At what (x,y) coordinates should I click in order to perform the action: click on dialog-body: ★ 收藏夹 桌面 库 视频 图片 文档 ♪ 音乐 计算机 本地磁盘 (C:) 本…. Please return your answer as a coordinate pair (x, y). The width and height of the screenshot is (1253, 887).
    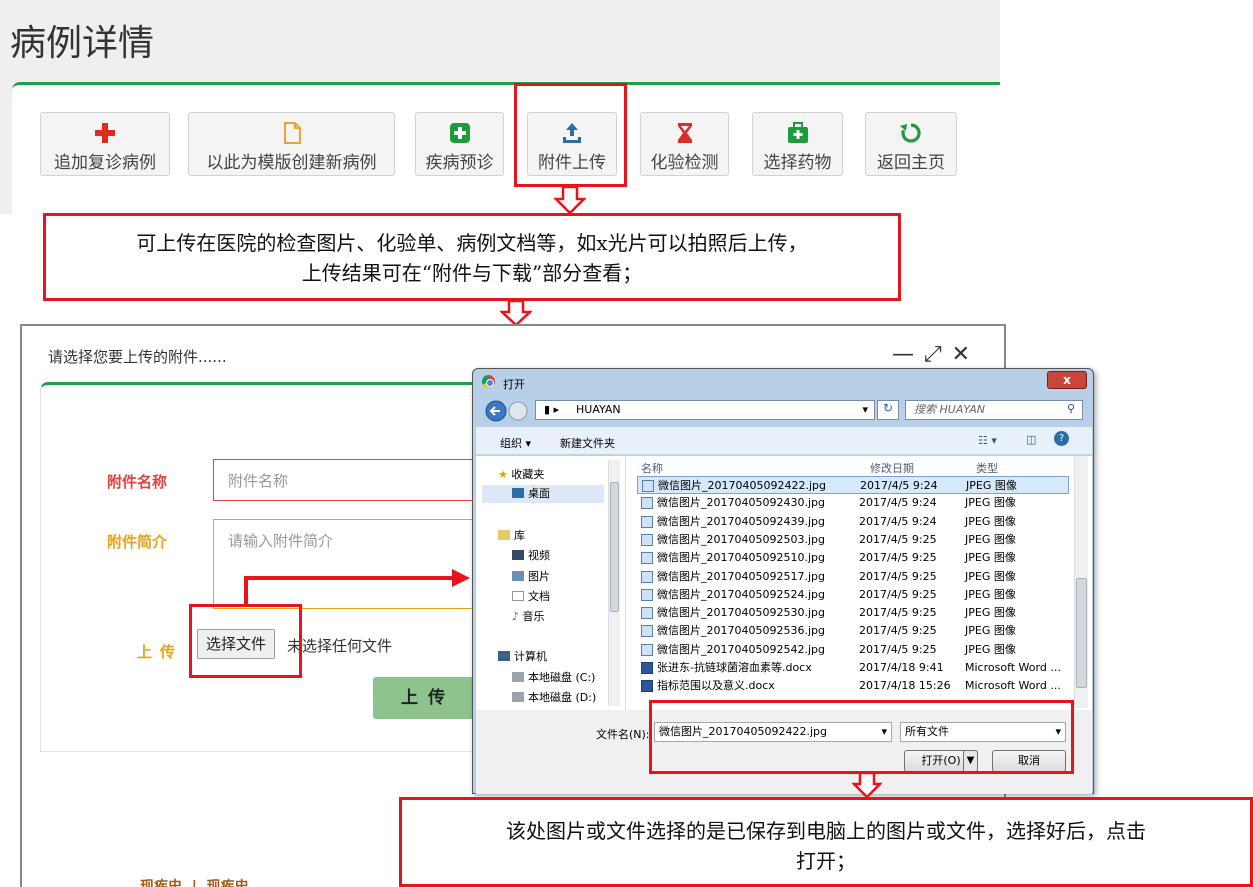
    Looking at the image, I should click on (784, 583).